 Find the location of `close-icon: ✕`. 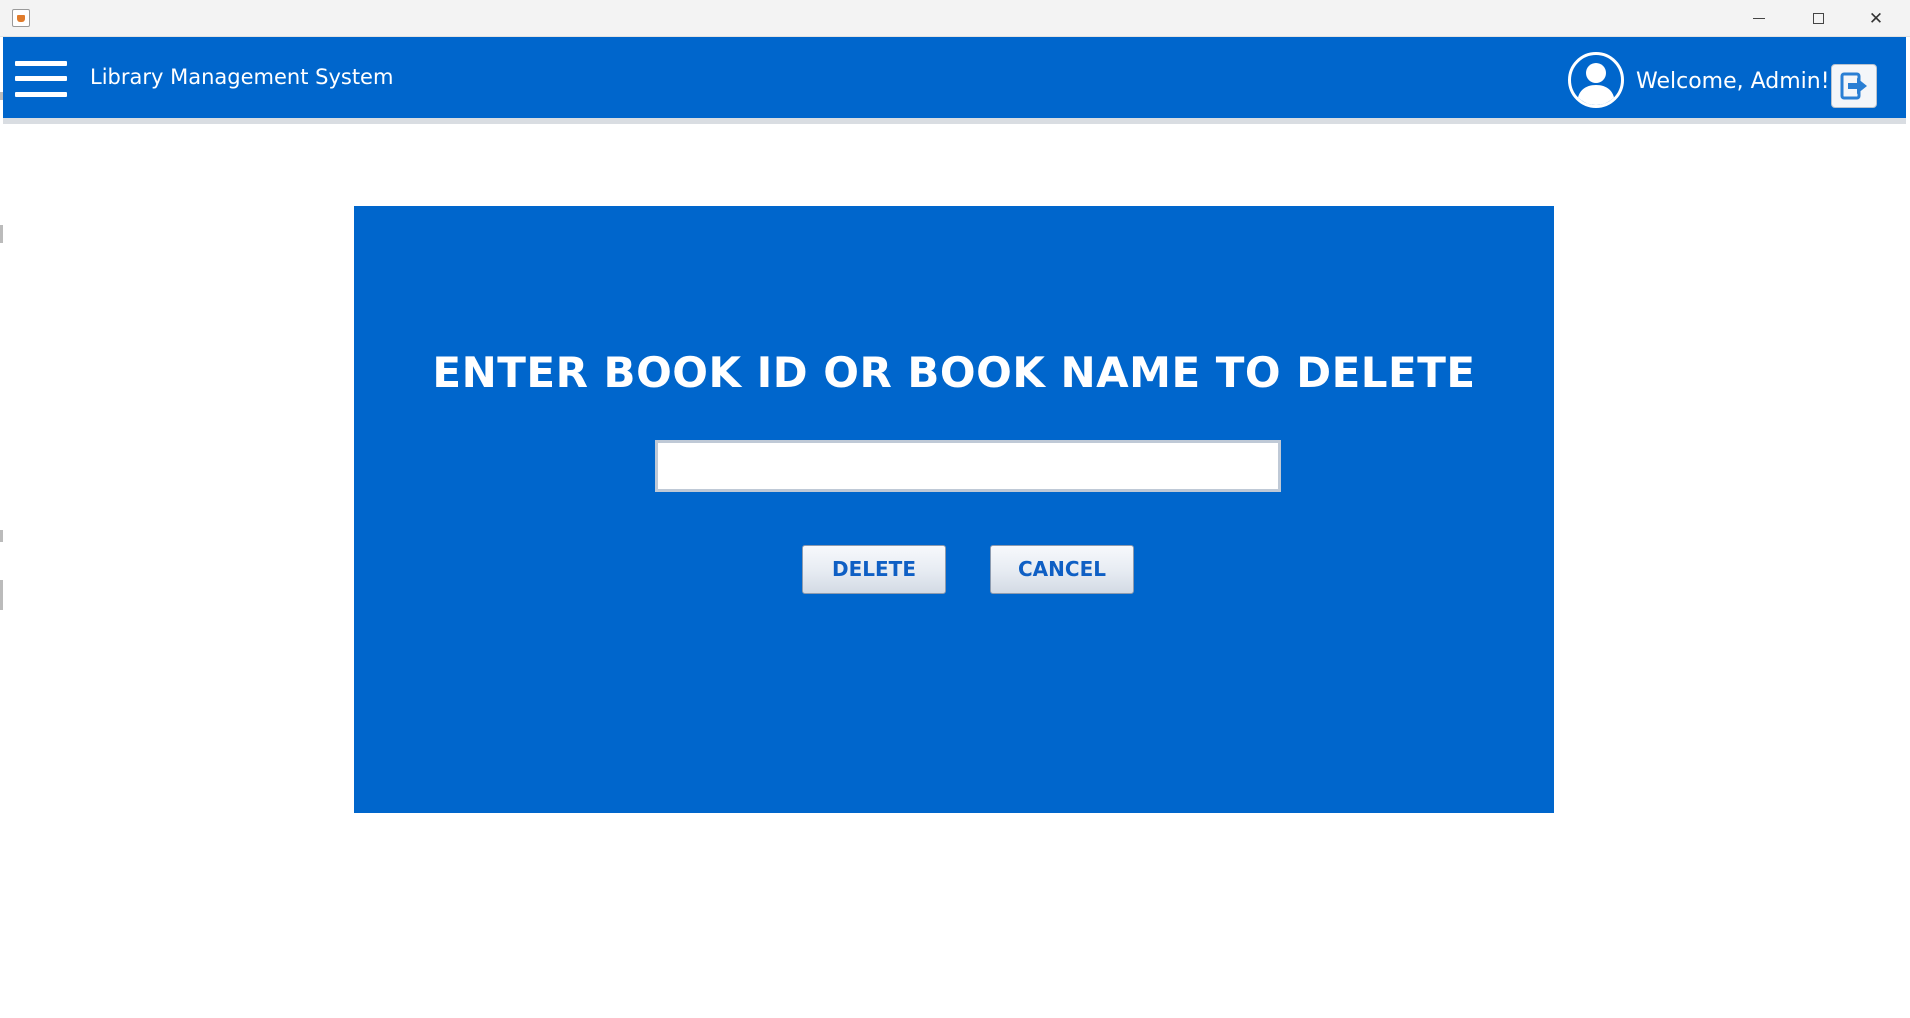

close-icon: ✕ is located at coordinates (1876, 18).